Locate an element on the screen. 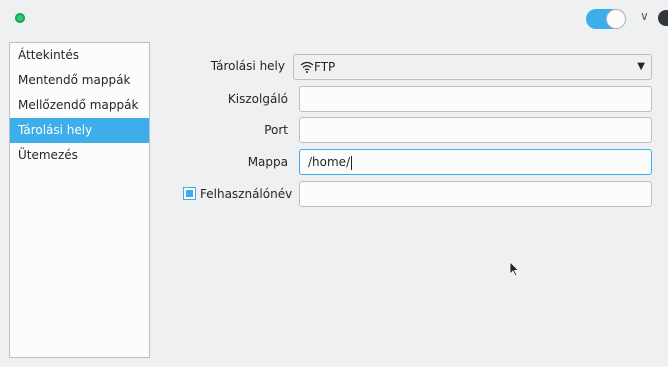 The width and height of the screenshot is (668, 367). text-caret is located at coordinates (352, 162).